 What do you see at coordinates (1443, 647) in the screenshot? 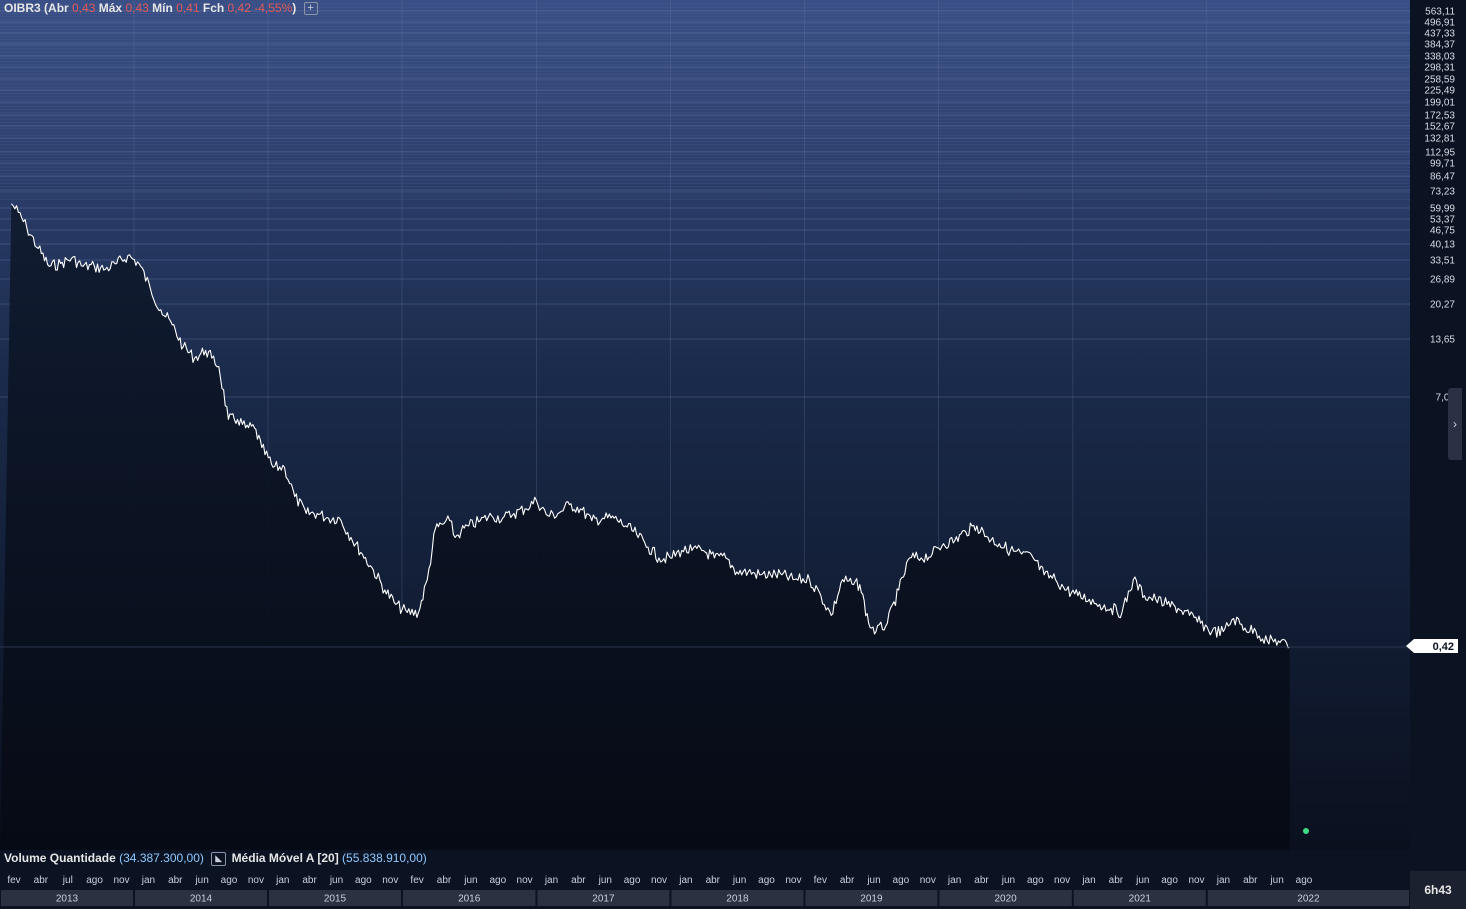
I see `last-price-label: 0,42` at bounding box center [1443, 647].